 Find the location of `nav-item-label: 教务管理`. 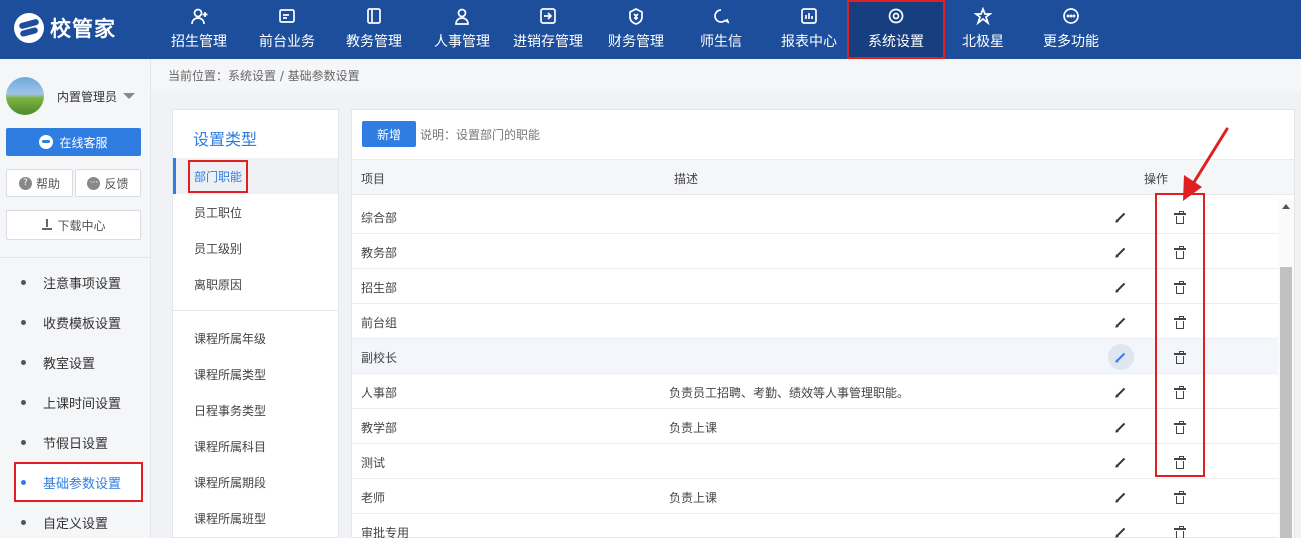

nav-item-label: 教务管理 is located at coordinates (374, 42).